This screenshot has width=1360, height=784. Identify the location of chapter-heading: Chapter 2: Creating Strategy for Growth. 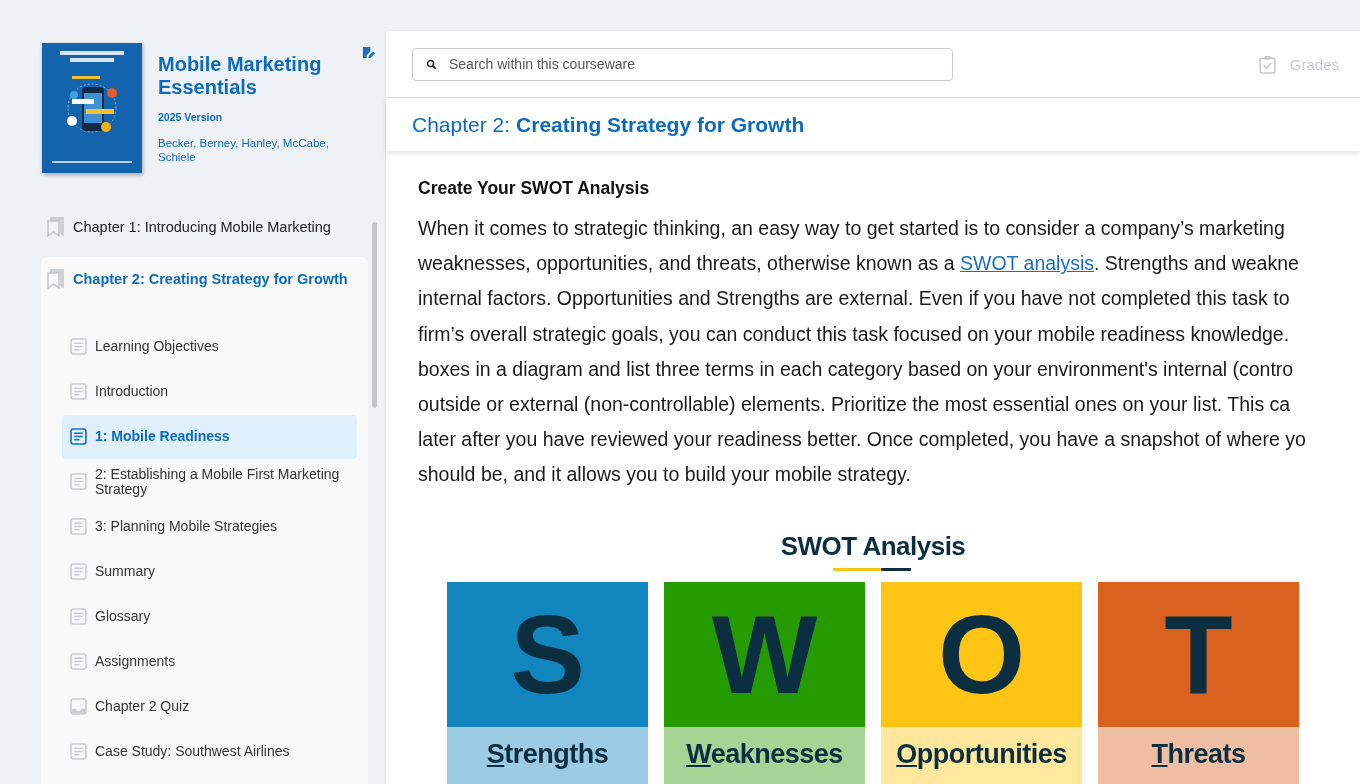
(873, 124).